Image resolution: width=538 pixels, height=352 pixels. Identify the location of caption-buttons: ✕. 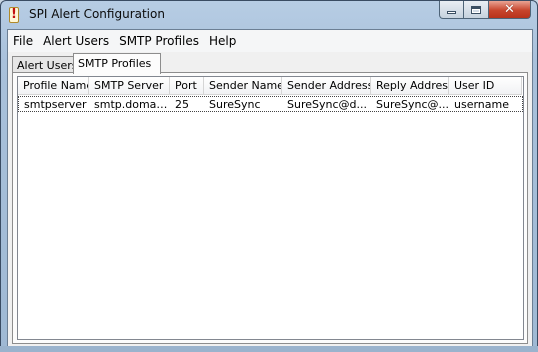
(485, 10).